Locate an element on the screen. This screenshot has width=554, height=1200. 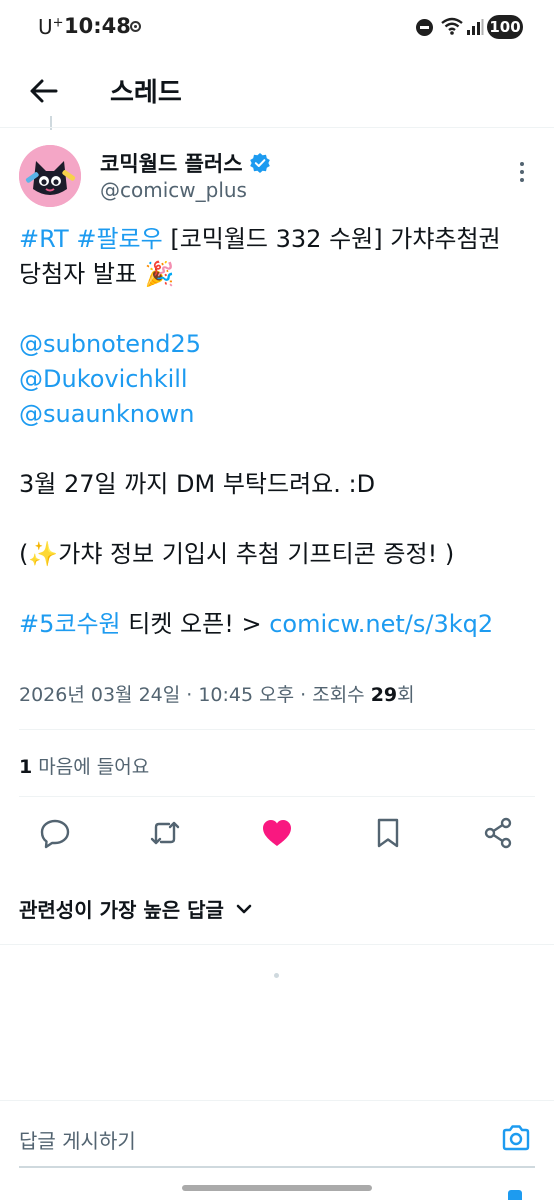
tweet-line-text: [코믹월드 332 수원] 가챠추첨권 is located at coordinates (331, 239).